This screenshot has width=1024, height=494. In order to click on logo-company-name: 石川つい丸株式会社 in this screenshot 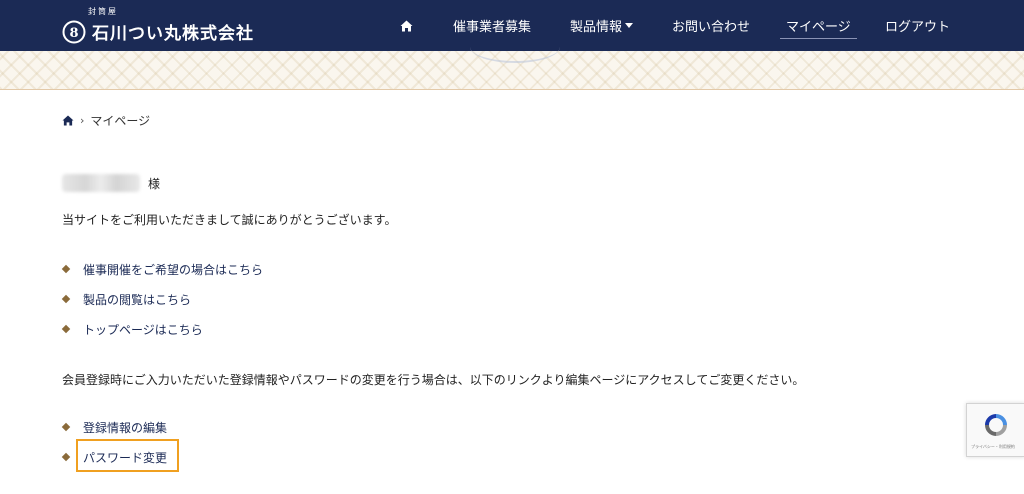, I will do `click(173, 34)`.